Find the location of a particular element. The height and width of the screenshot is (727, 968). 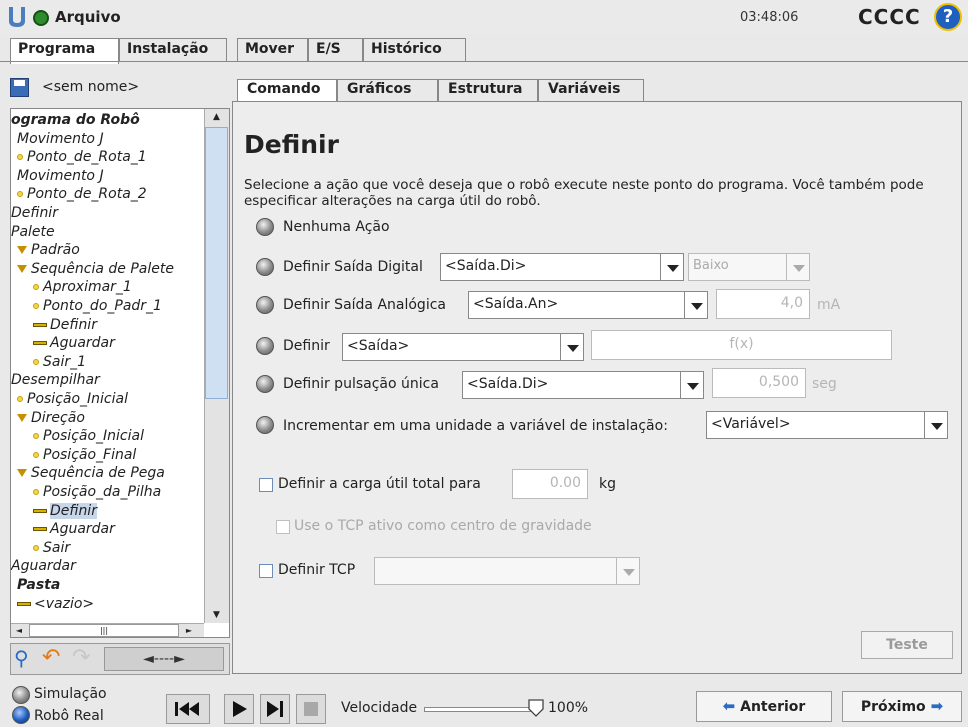

label-robo-real: Robô Real is located at coordinates (69, 716).